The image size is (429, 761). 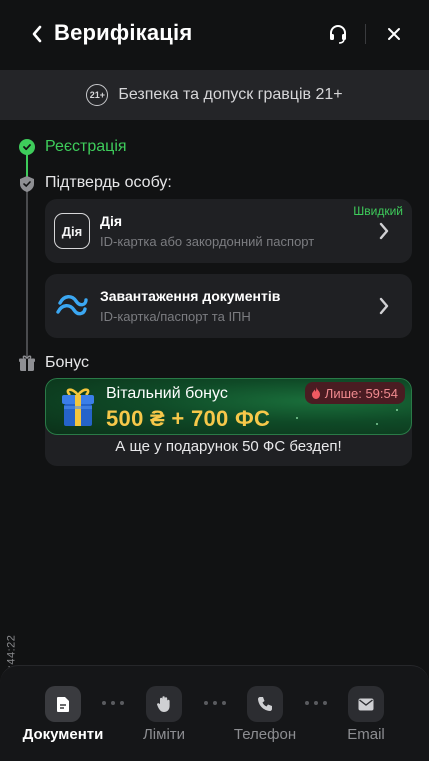 I want to click on nav-email: Email, so click(x=366, y=717).